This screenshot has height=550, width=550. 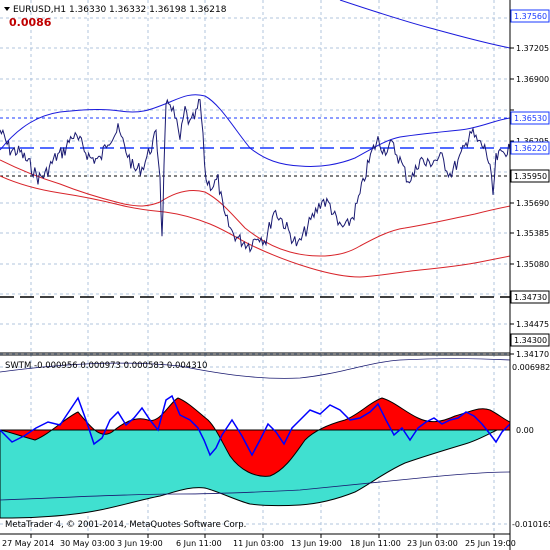 I want to click on price-label-text: 1.35950, so click(x=530, y=176).